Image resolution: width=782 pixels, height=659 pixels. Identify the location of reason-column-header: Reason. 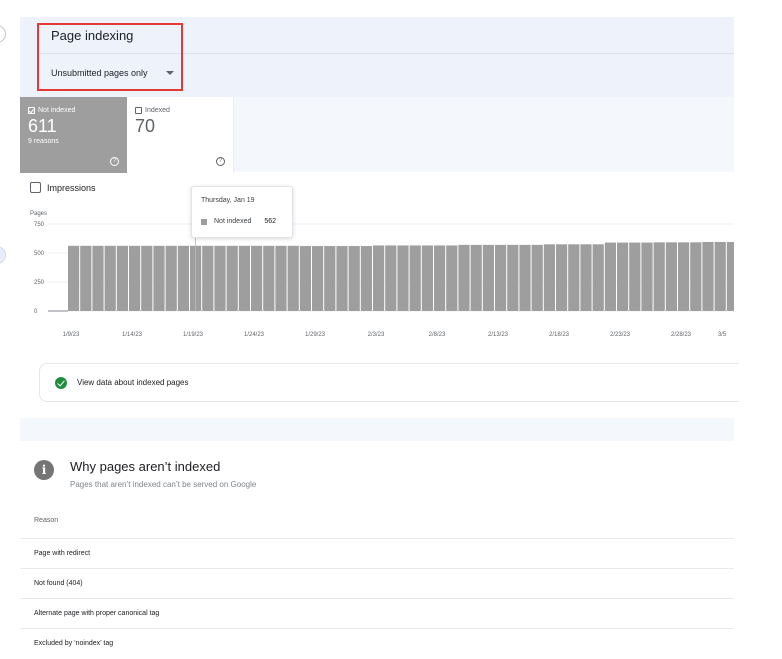
(46, 520).